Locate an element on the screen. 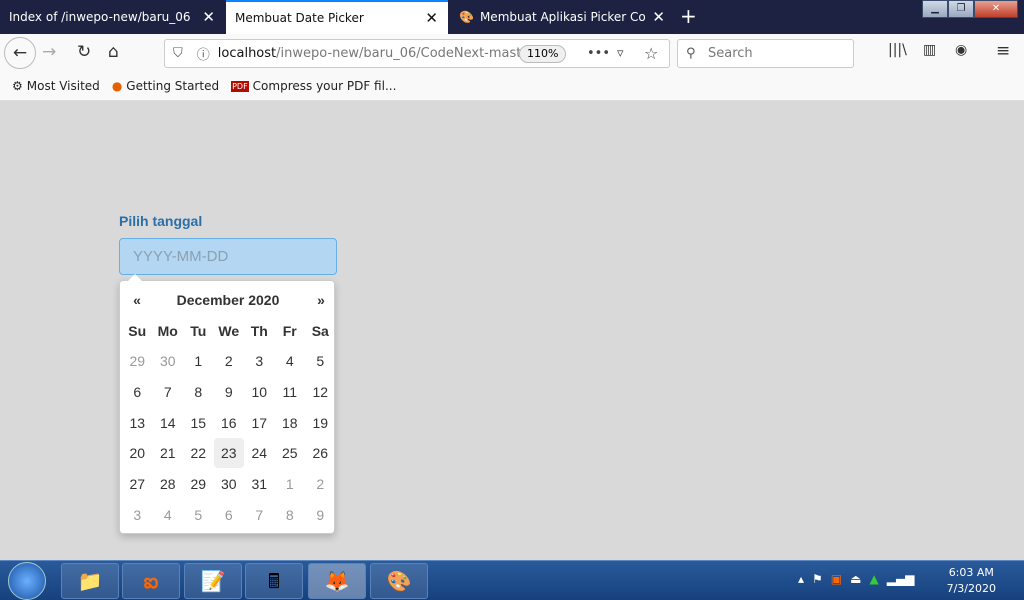 The image size is (1024, 600). prev-month-button: « is located at coordinates (137, 300).